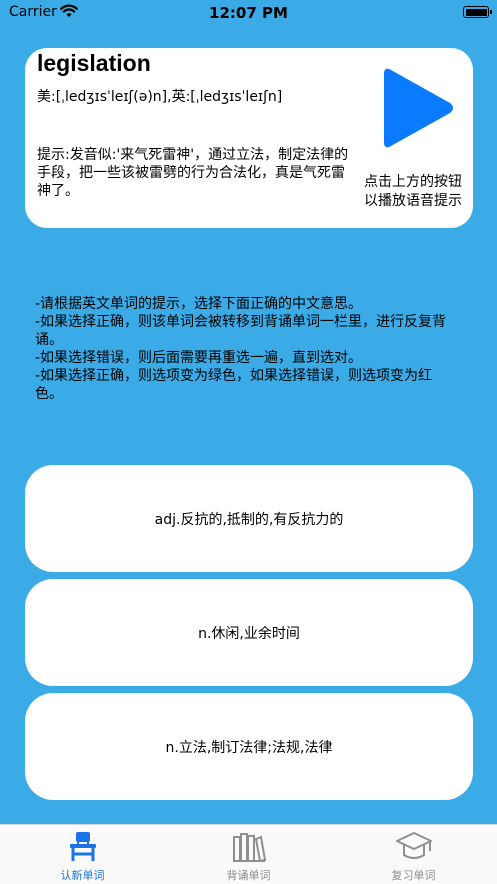 This screenshot has height=884, width=497. I want to click on play-button, so click(417, 108).